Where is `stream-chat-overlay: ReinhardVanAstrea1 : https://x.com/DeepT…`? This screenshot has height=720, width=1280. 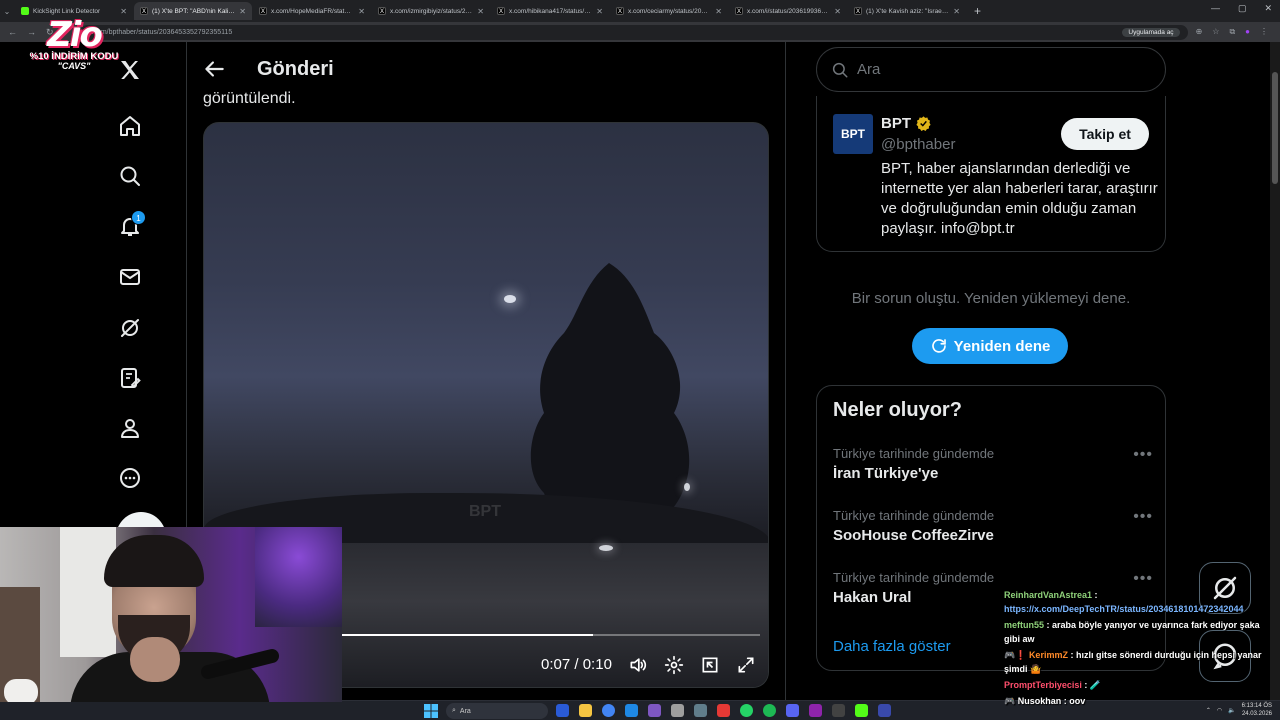 stream-chat-overlay: ReinhardVanAstrea1 : https://x.com/DeepT… is located at coordinates (1140, 653).